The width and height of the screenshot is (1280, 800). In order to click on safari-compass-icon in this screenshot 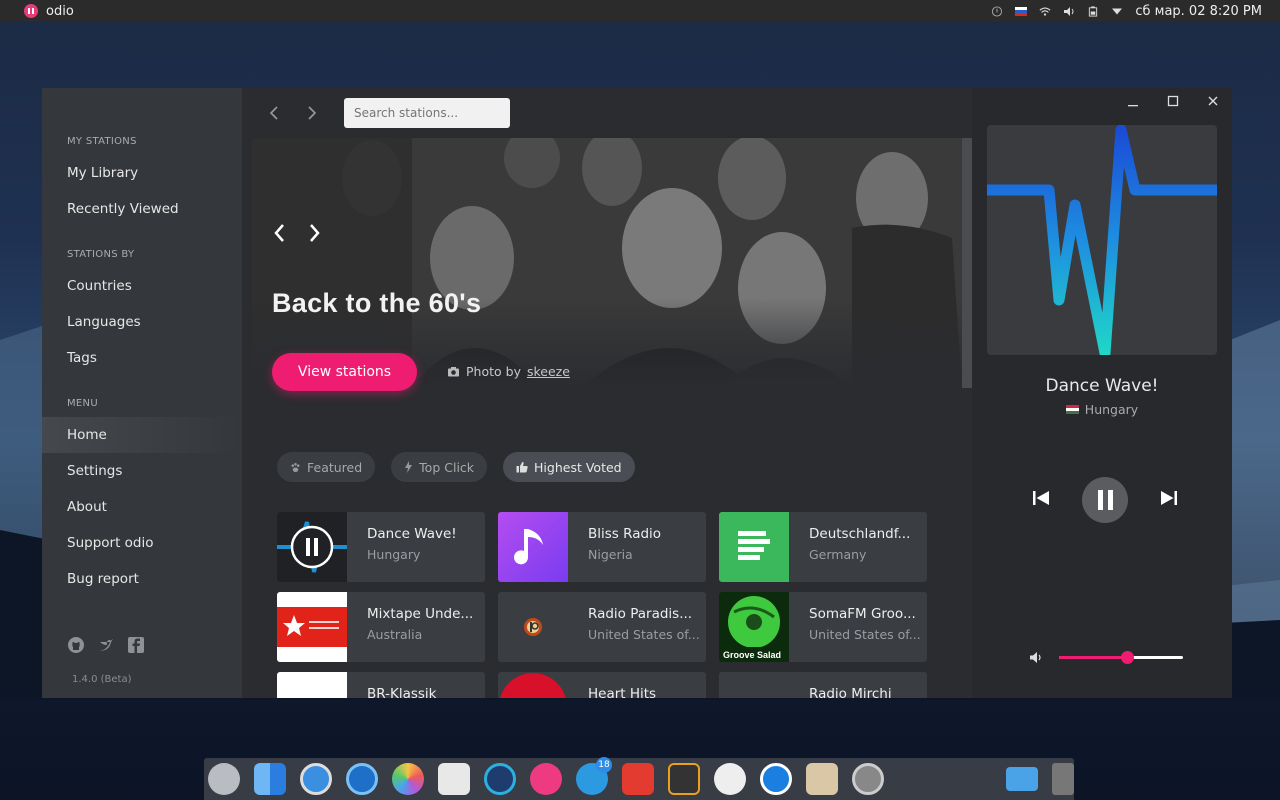, I will do `click(316, 779)`.